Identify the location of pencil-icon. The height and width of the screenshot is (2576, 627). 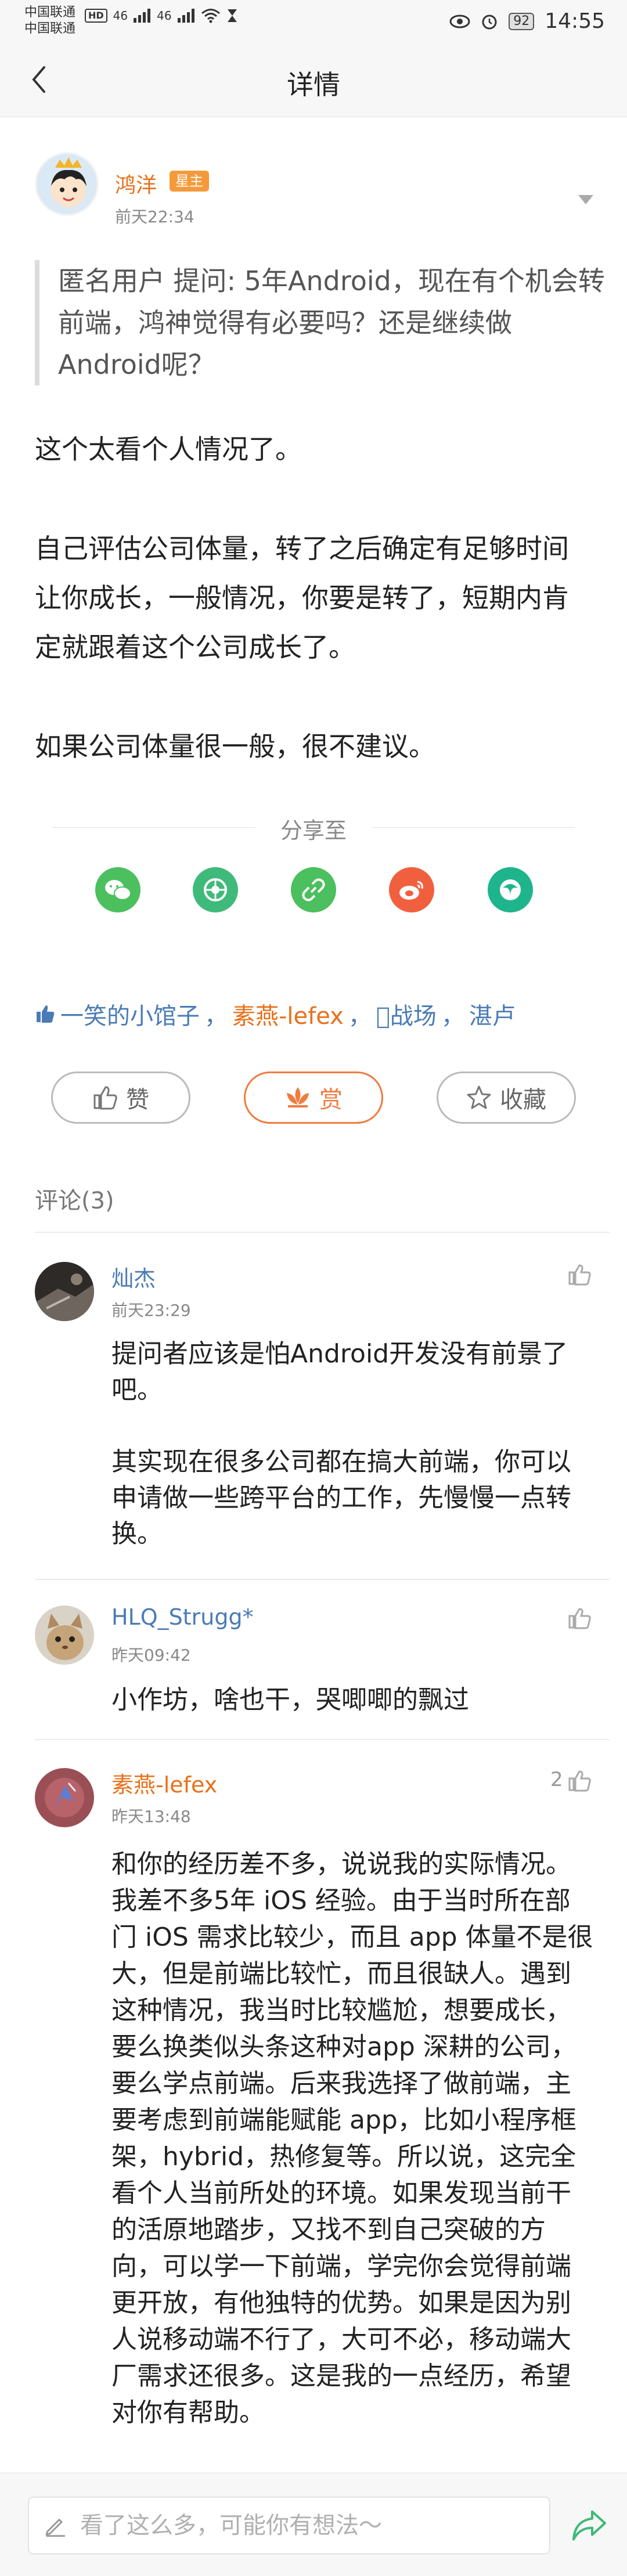
(55, 2528).